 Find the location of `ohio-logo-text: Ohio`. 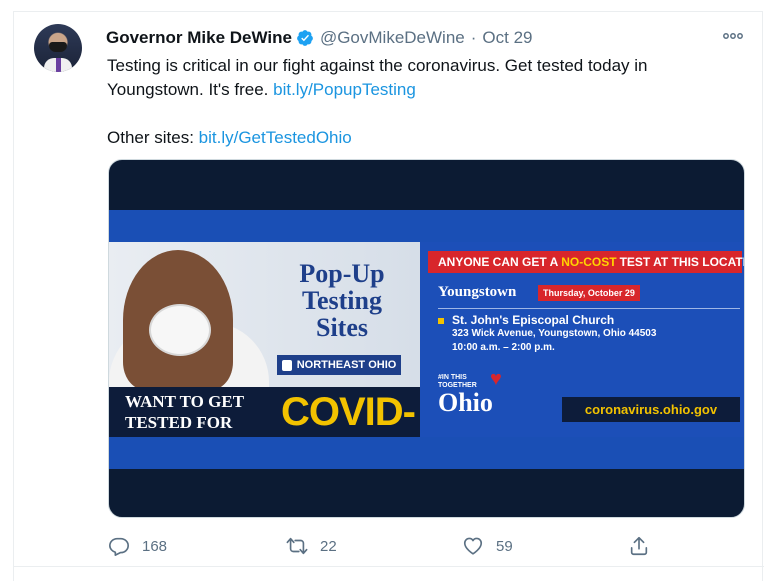

ohio-logo-text: Ohio is located at coordinates (465, 402).